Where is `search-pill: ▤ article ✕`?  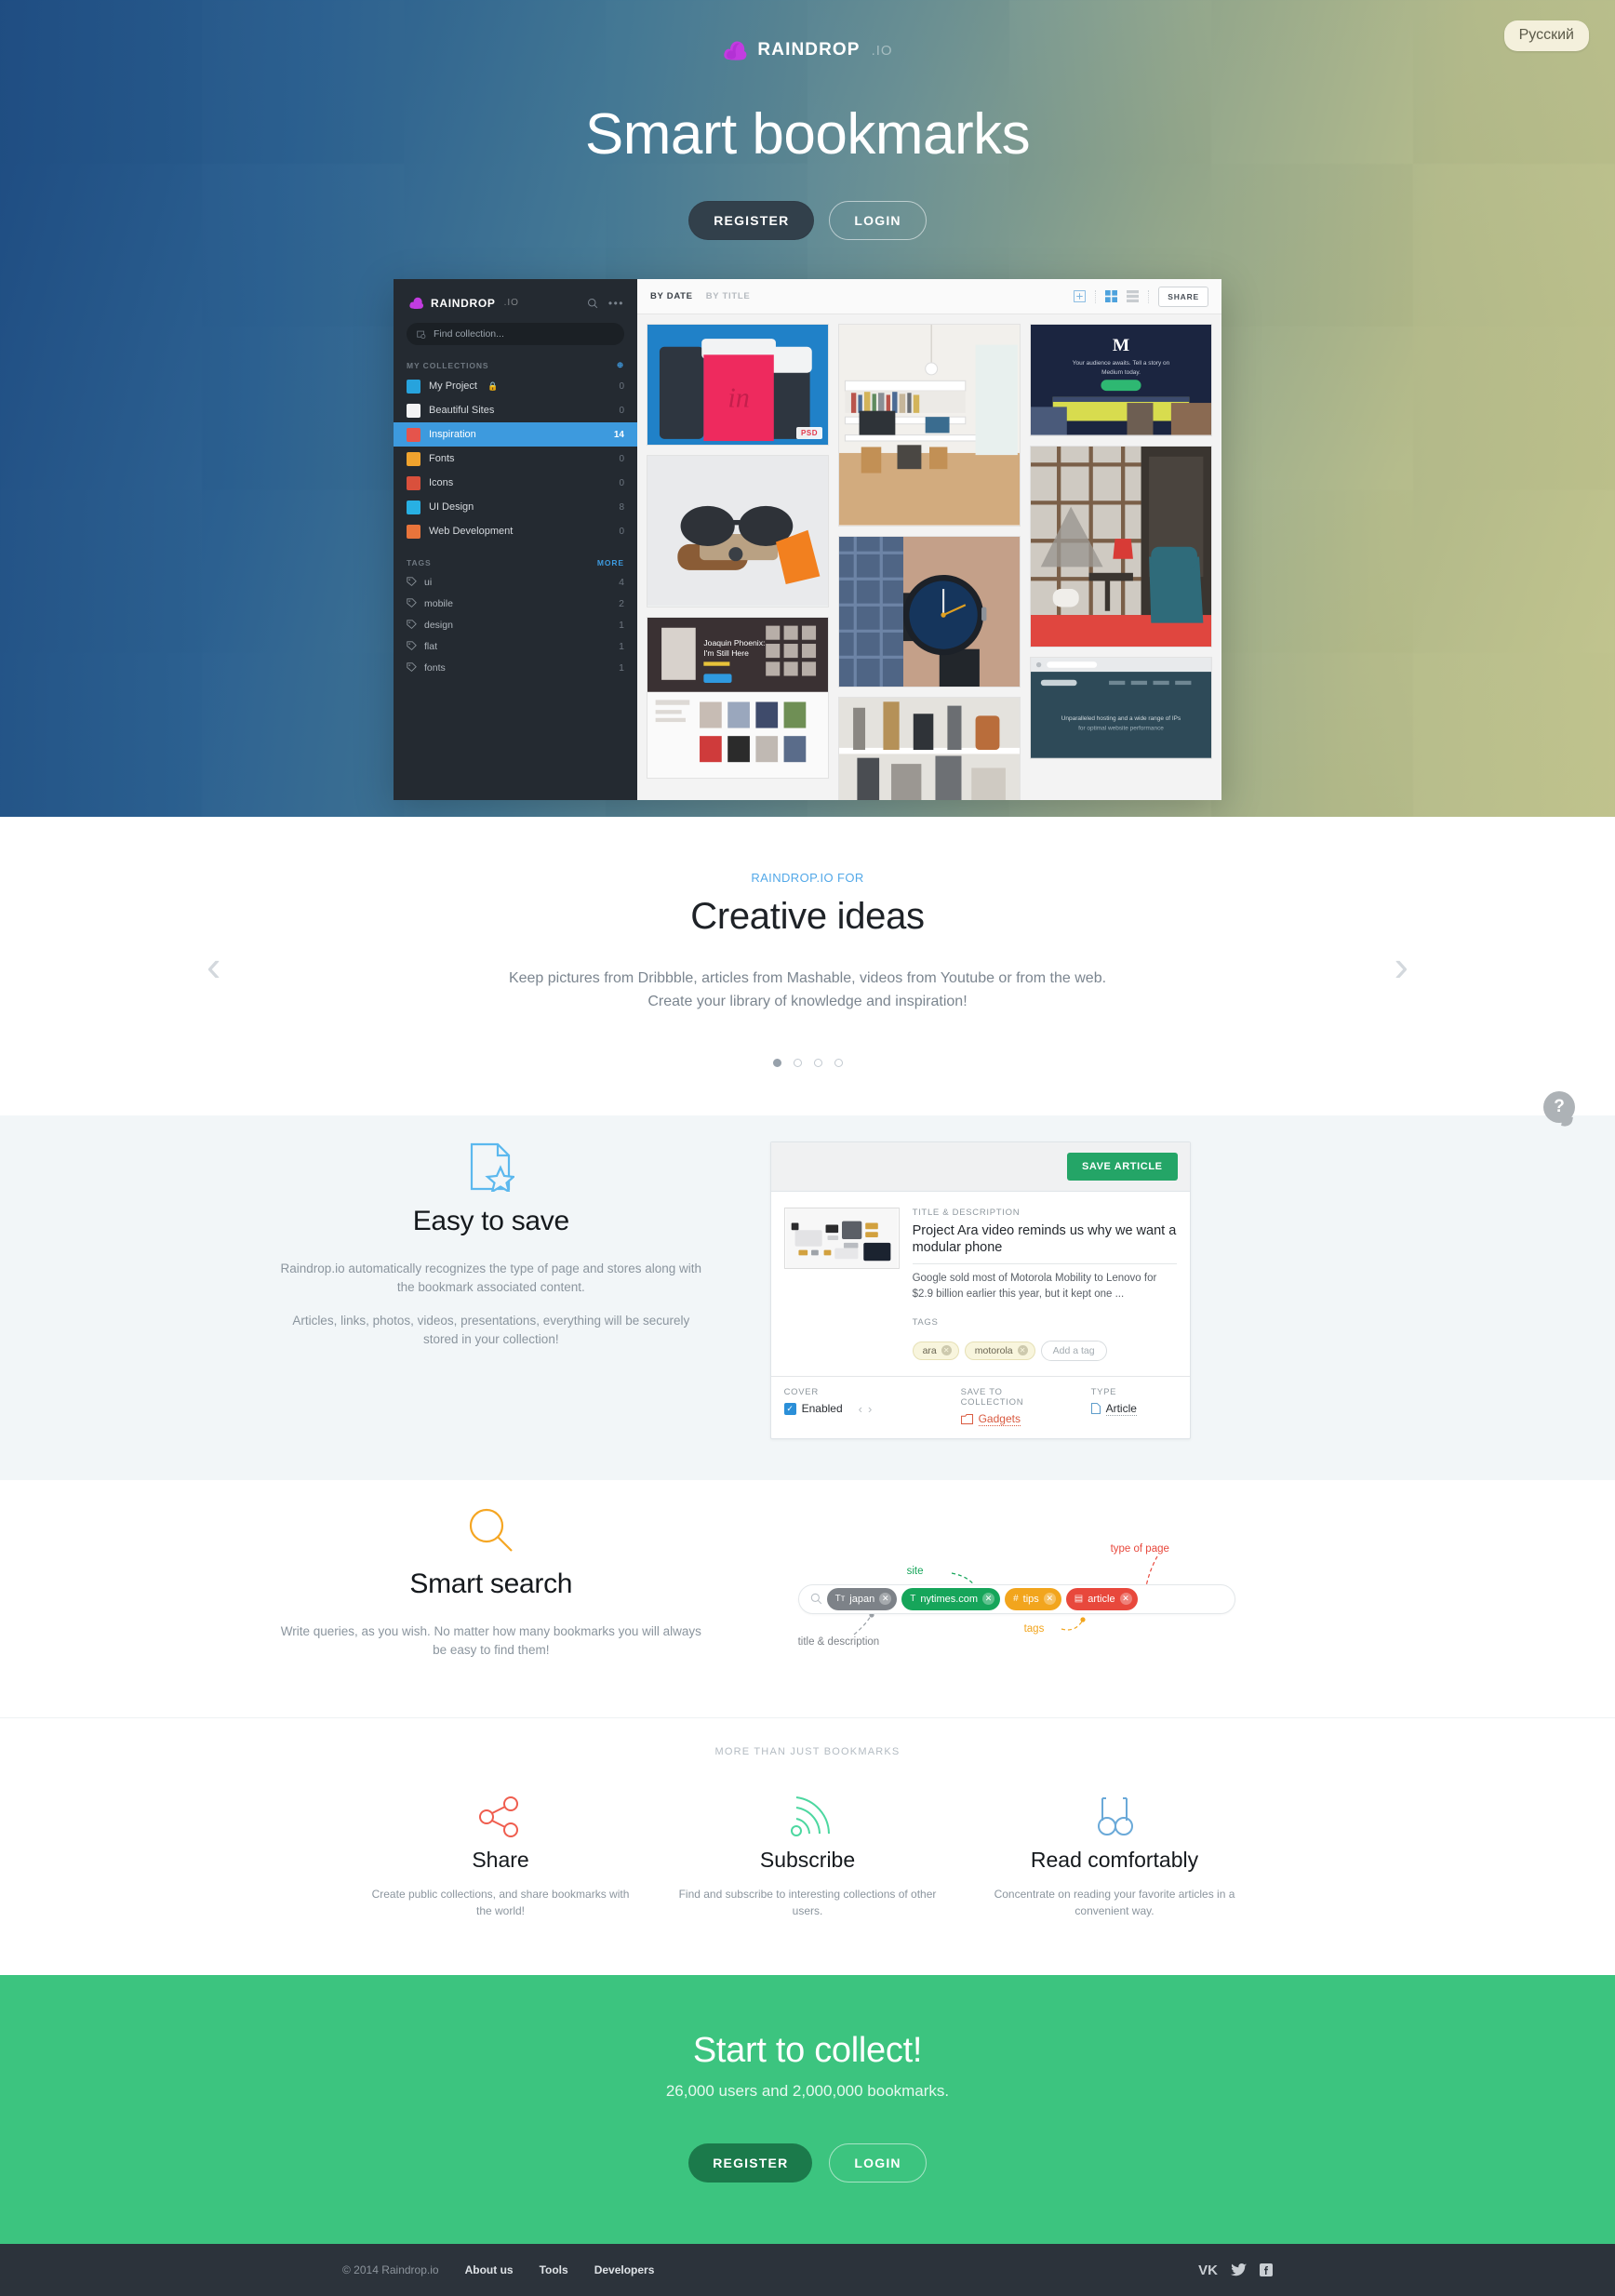 search-pill: ▤ article ✕ is located at coordinates (1101, 1598).